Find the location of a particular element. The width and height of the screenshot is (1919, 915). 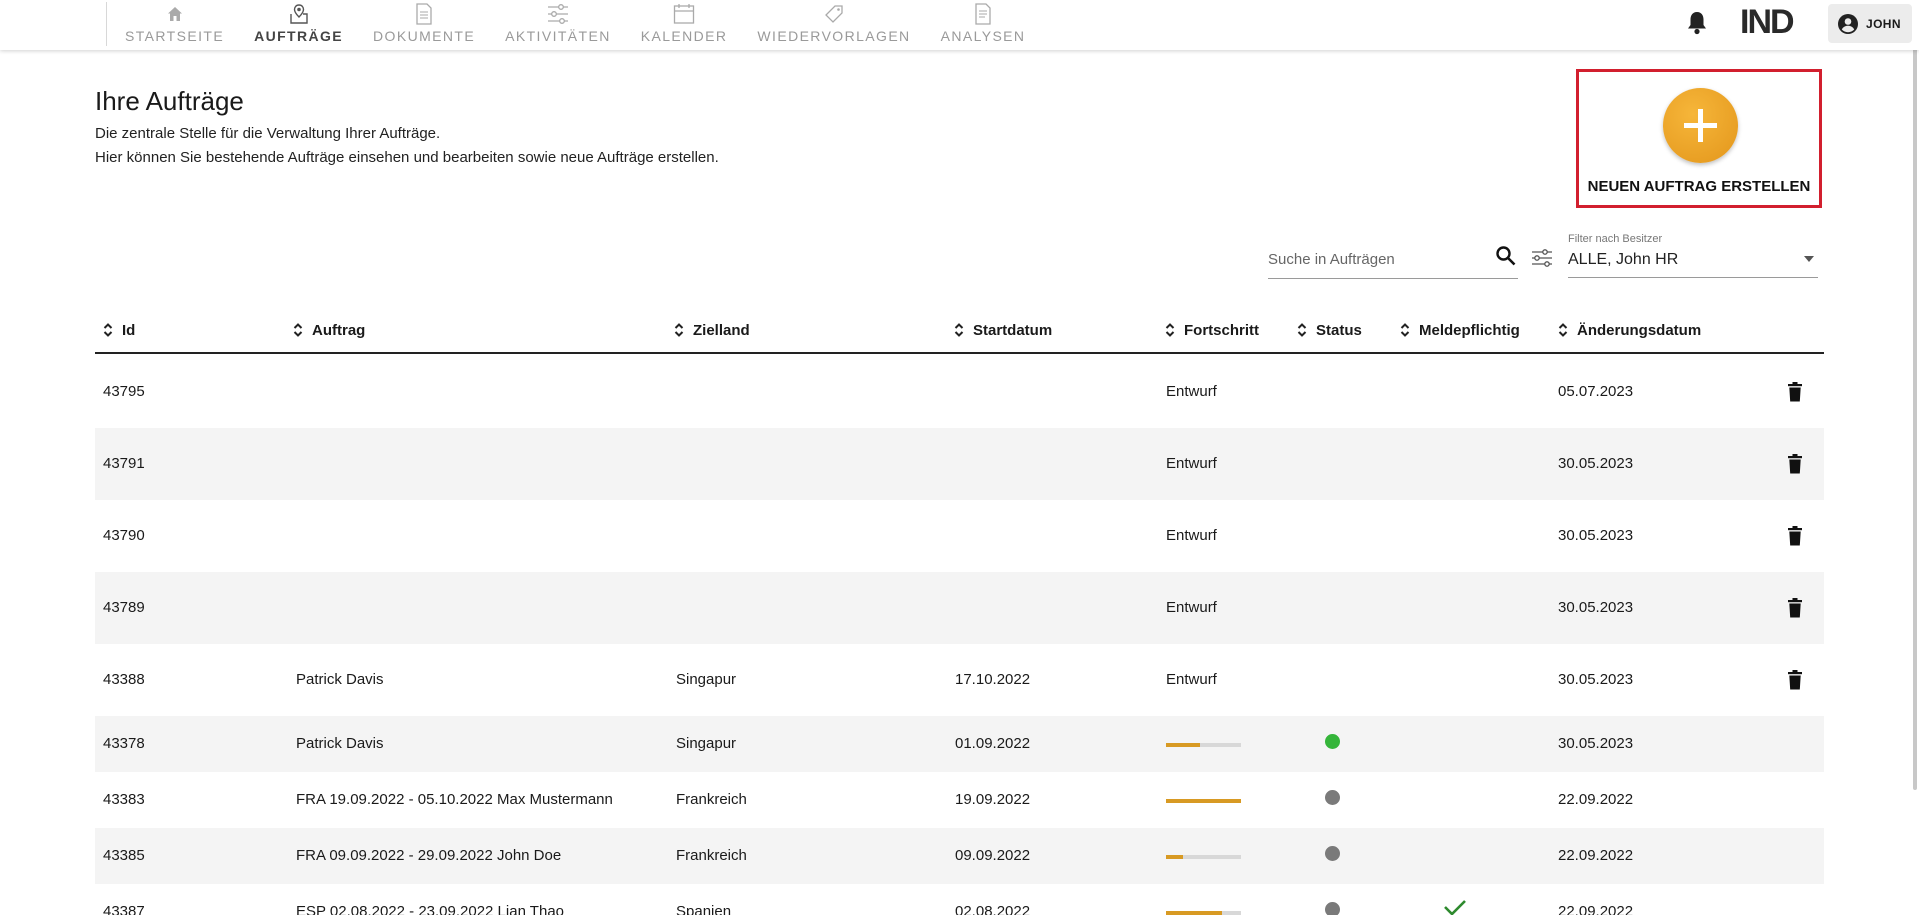

notification-bell-icon is located at coordinates (1697, 23).